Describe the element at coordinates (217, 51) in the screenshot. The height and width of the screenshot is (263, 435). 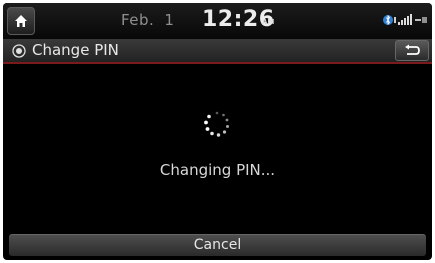
I see `title-bar: Change PIN` at that location.